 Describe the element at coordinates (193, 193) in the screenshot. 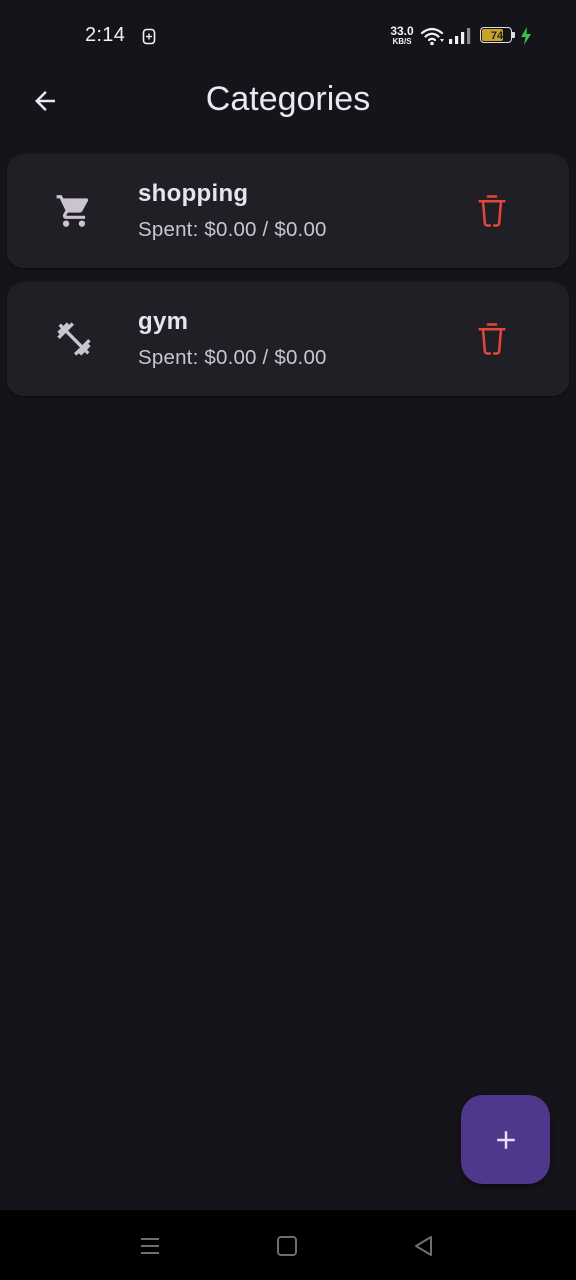

I see `category-name: shopping` at that location.